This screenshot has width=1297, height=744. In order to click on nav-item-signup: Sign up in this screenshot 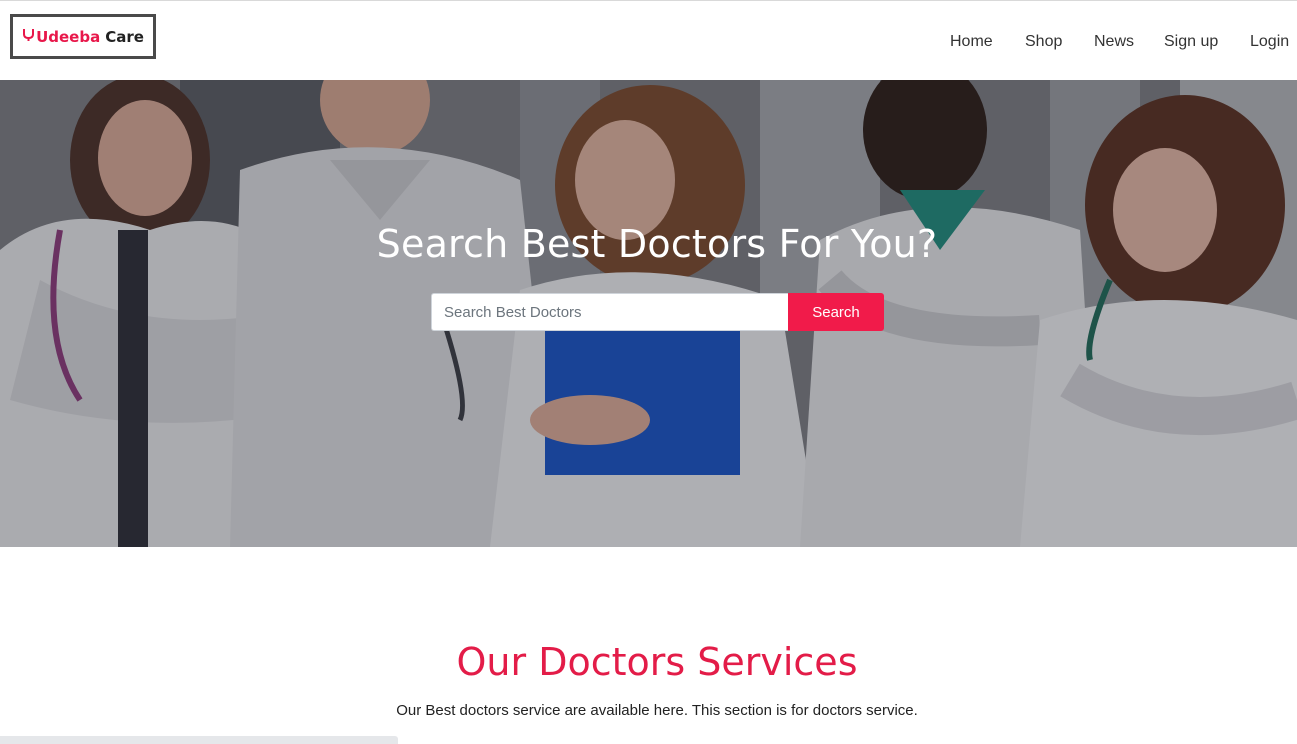, I will do `click(1191, 42)`.